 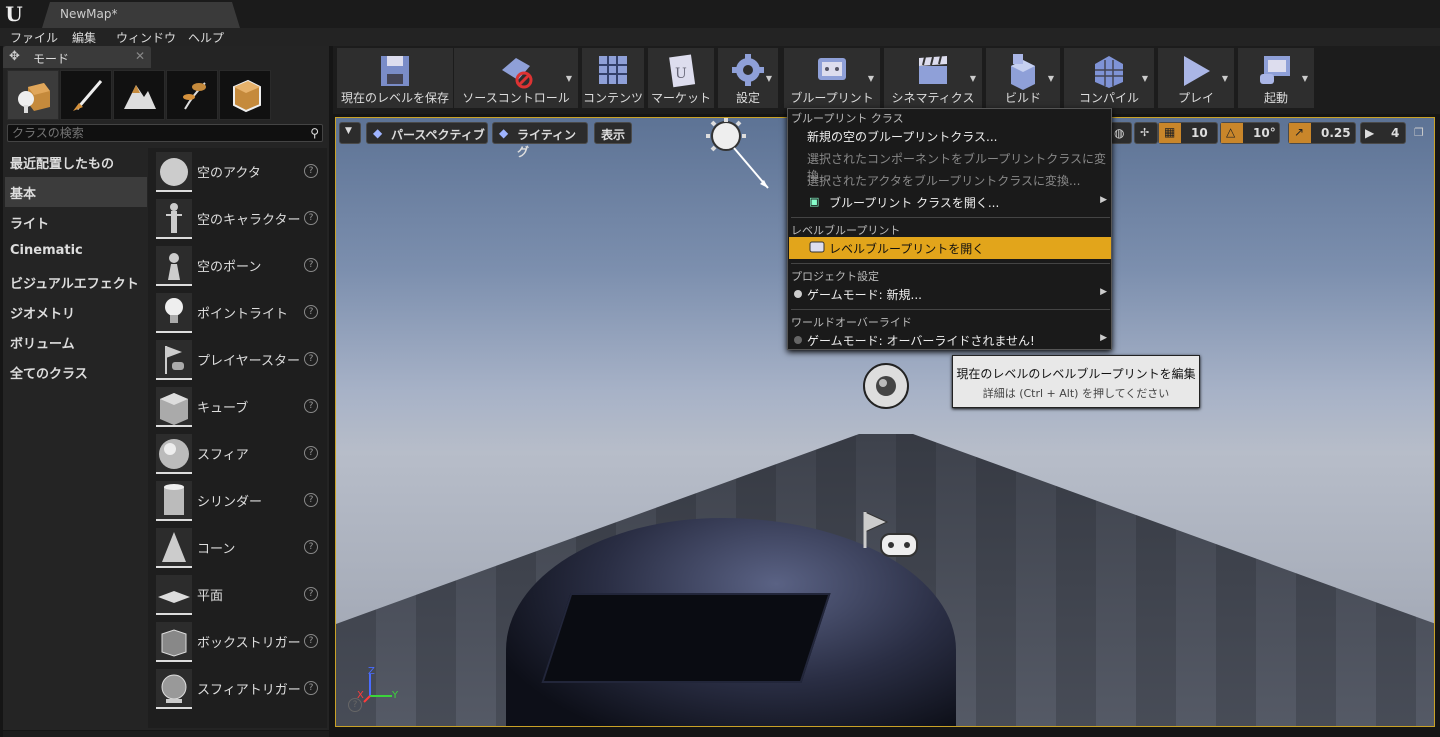 I want to click on save-icon, so click(x=395, y=71).